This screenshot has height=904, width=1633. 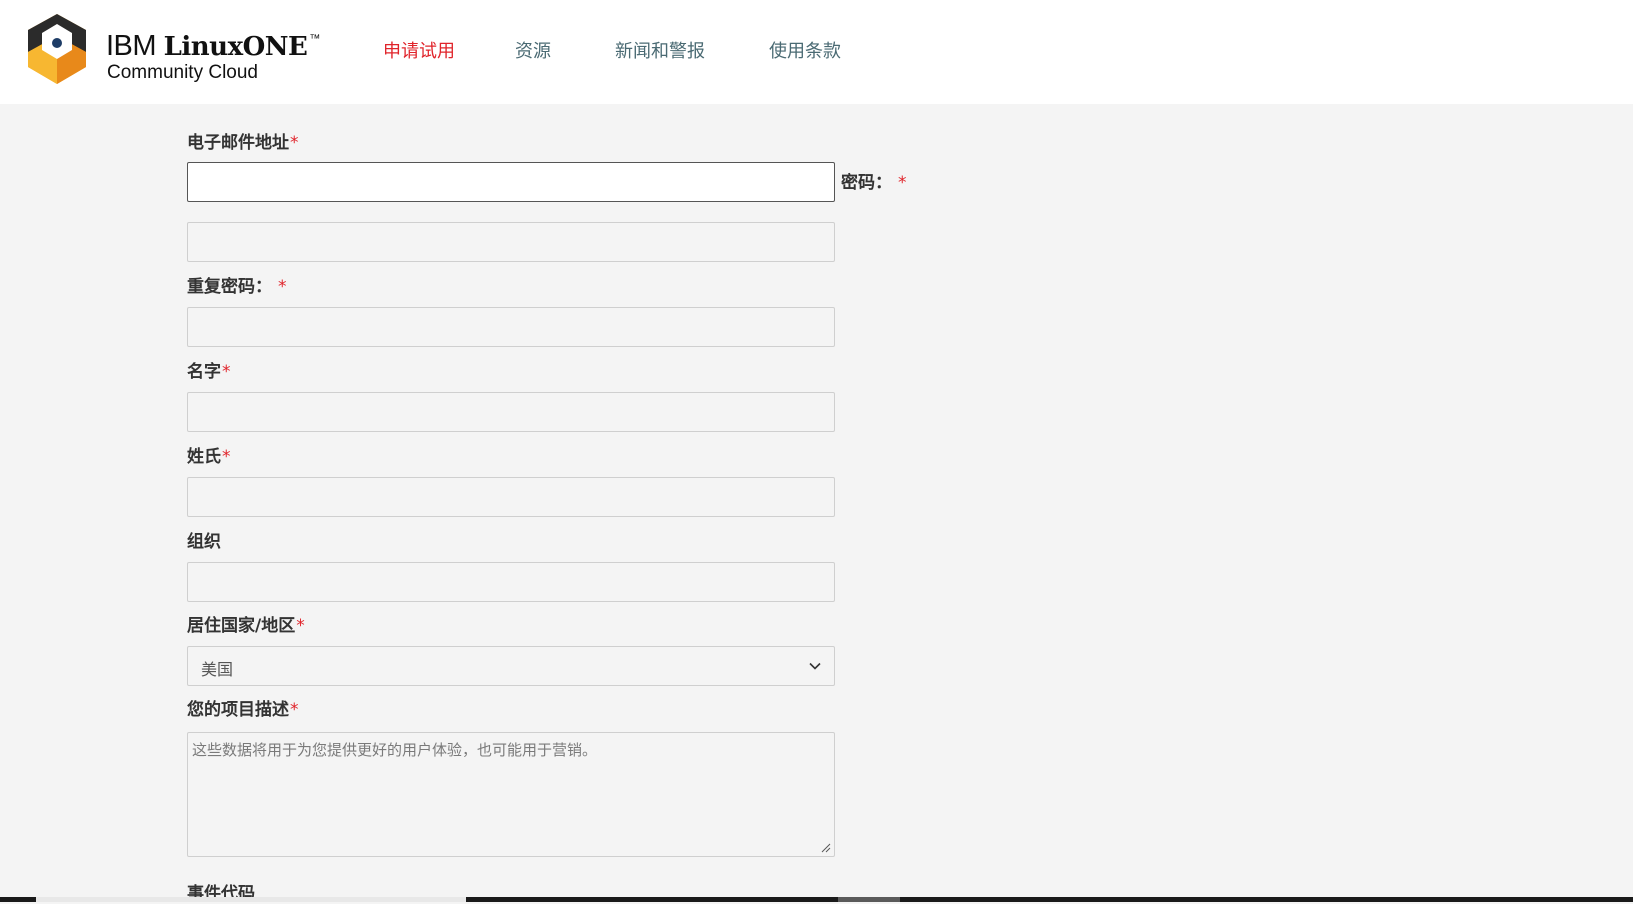 I want to click on horizontal-scrollbar, so click(x=816, y=899).